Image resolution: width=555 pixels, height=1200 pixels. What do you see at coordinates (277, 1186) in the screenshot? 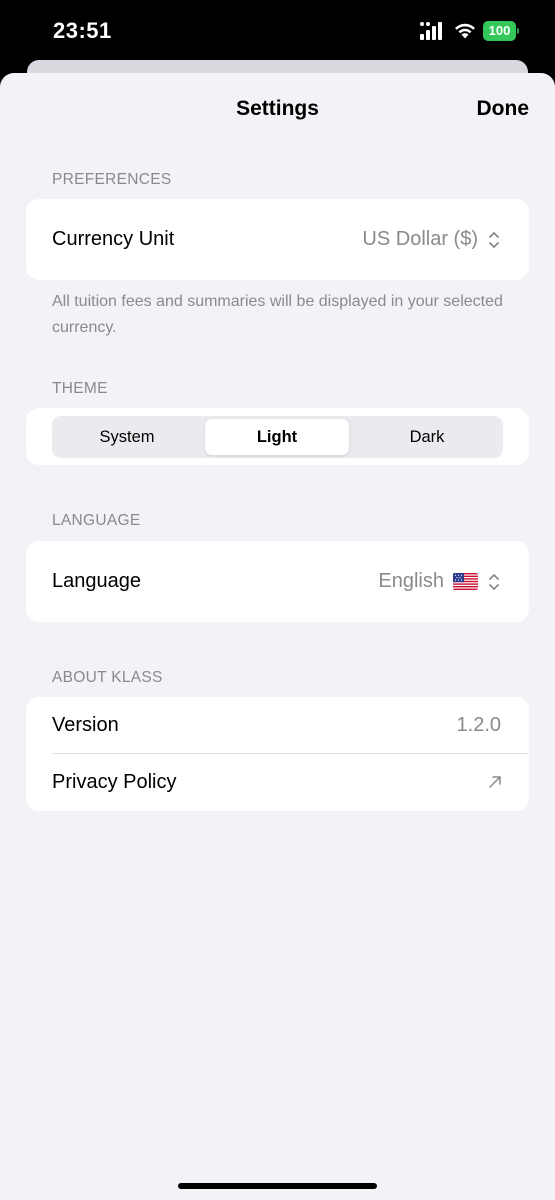
I see `home-indicator` at bounding box center [277, 1186].